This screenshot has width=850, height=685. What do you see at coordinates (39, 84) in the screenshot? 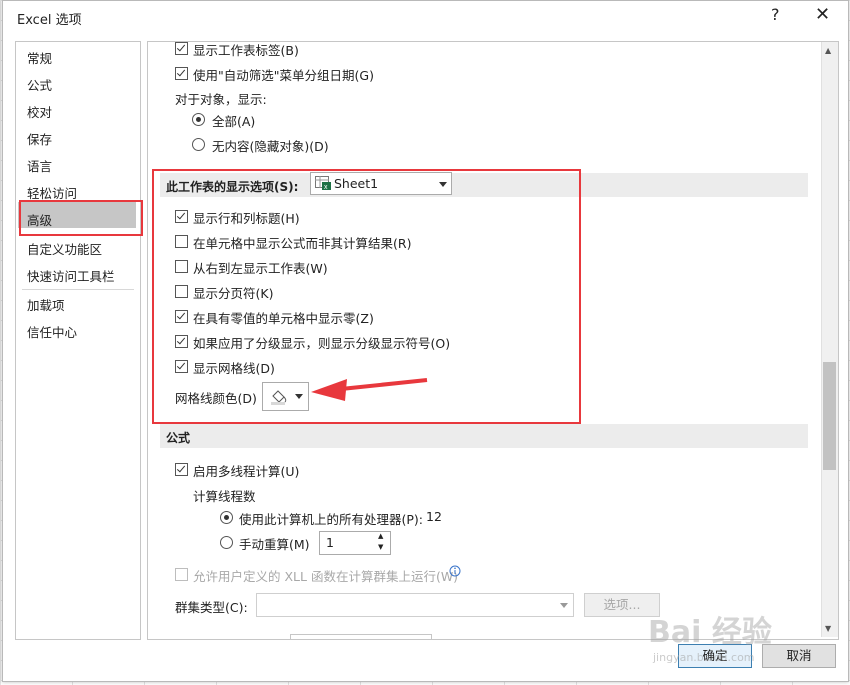
I see `nav-item-formulas: 公式` at bounding box center [39, 84].